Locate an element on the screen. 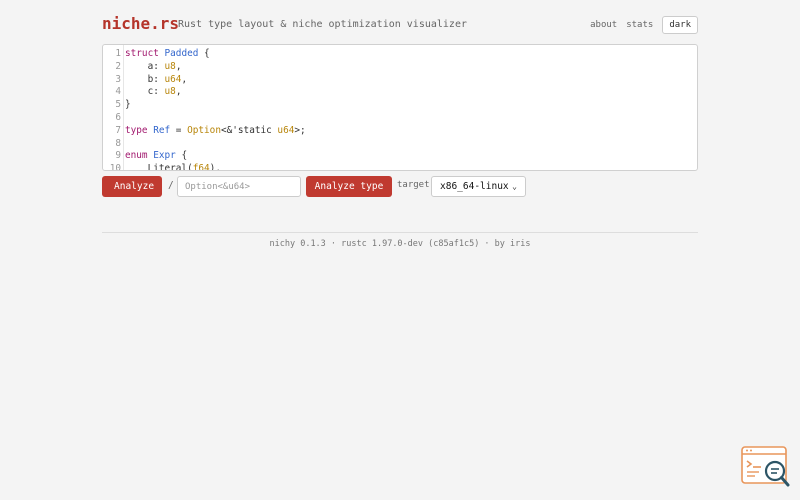 The width and height of the screenshot is (800, 500). line-number: 3 is located at coordinates (118, 79).